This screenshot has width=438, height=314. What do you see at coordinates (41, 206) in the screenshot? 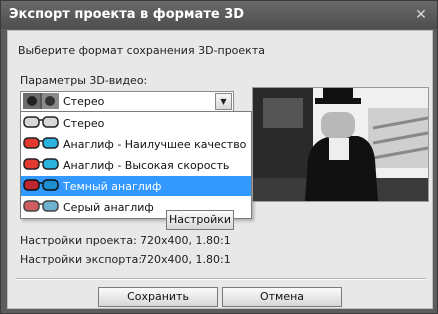
I see `gray-anaglyph-glasses-icon` at bounding box center [41, 206].